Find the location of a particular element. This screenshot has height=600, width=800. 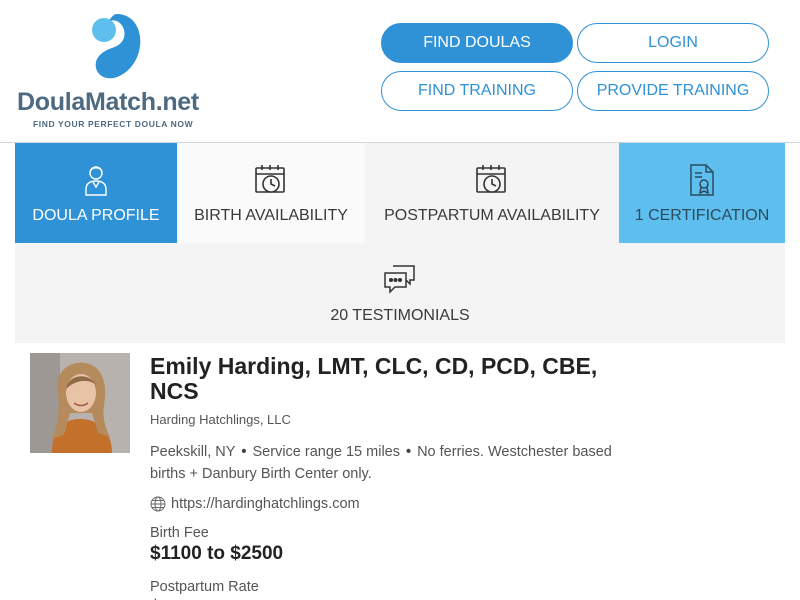

doula-person-icon is located at coordinates (96, 180).